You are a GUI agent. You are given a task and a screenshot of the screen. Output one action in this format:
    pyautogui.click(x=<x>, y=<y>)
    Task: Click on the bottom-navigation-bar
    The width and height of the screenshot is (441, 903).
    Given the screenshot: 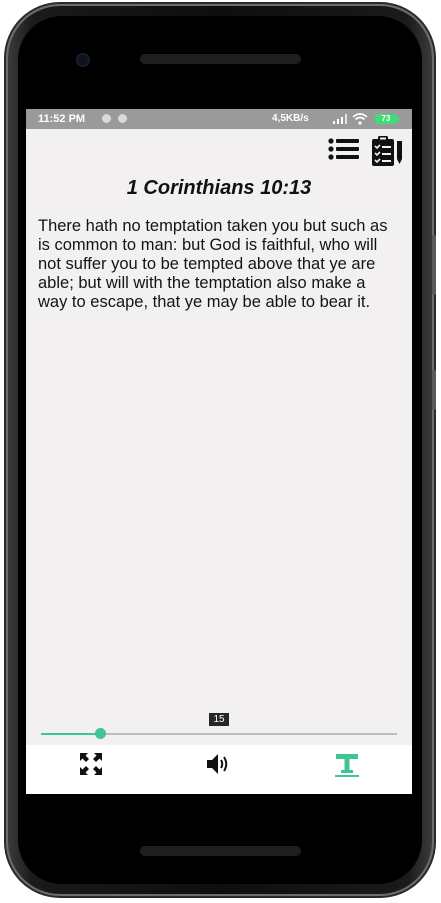 What is the action you would take?
    pyautogui.click(x=219, y=769)
    